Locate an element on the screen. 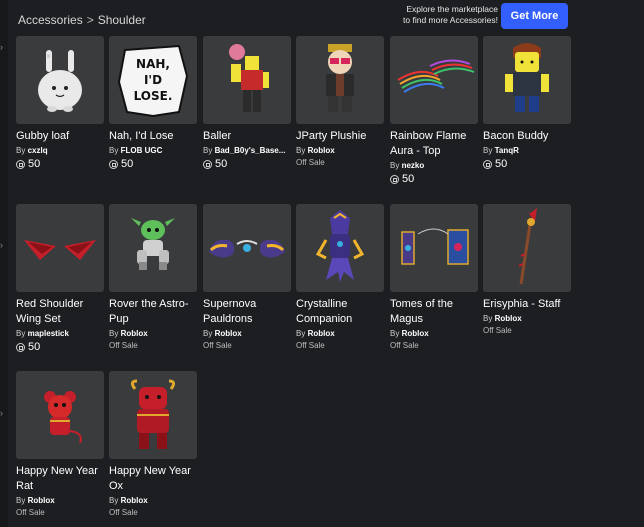 Image resolution: width=644 pixels, height=527 pixels. staff-image is located at coordinates (527, 246).